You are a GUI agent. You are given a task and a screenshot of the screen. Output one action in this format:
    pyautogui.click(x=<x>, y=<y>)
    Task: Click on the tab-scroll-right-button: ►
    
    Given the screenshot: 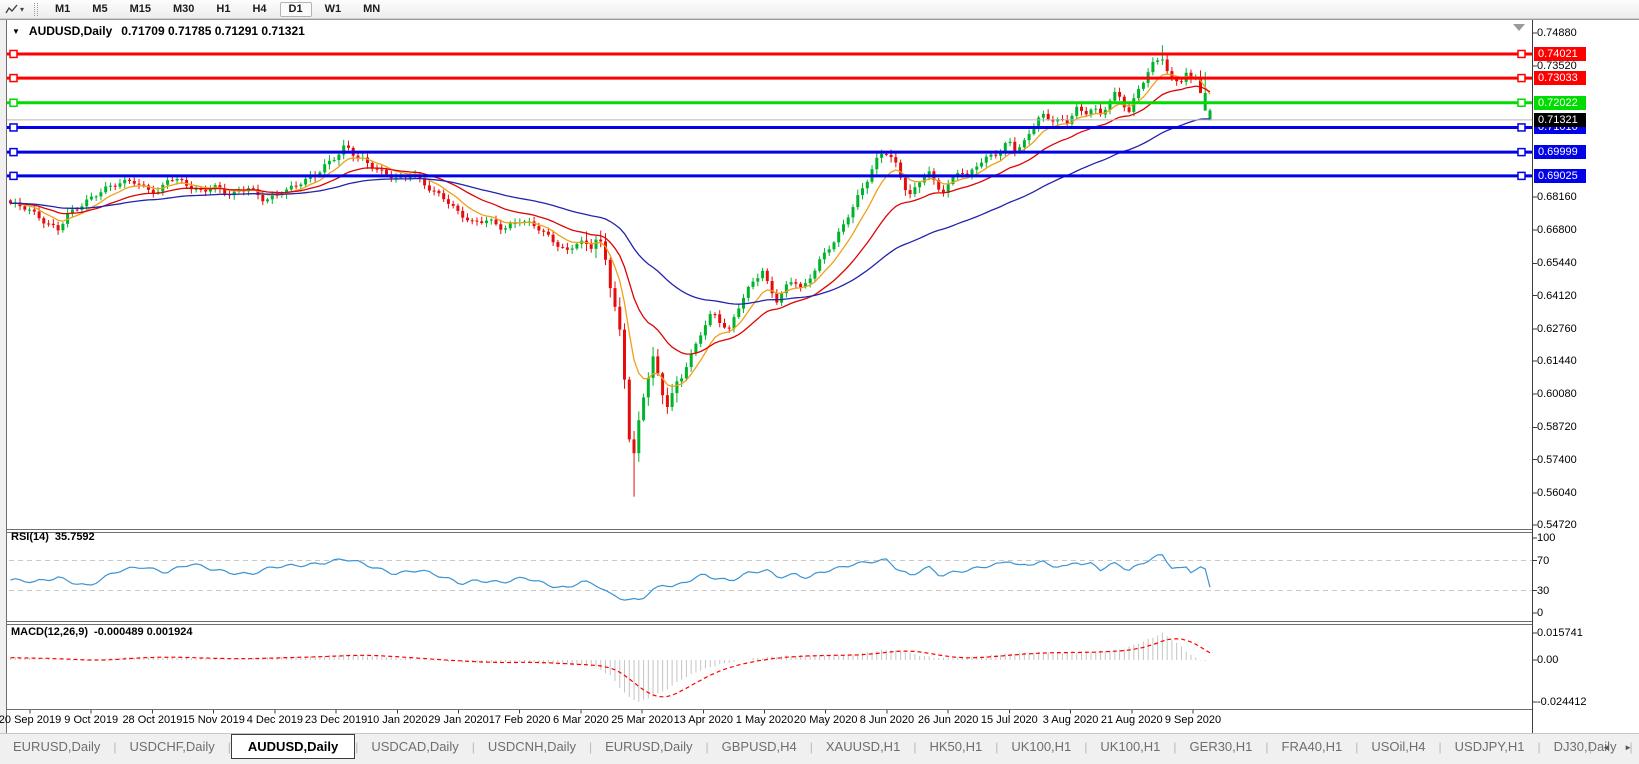 What is the action you would take?
    pyautogui.click(x=1628, y=747)
    